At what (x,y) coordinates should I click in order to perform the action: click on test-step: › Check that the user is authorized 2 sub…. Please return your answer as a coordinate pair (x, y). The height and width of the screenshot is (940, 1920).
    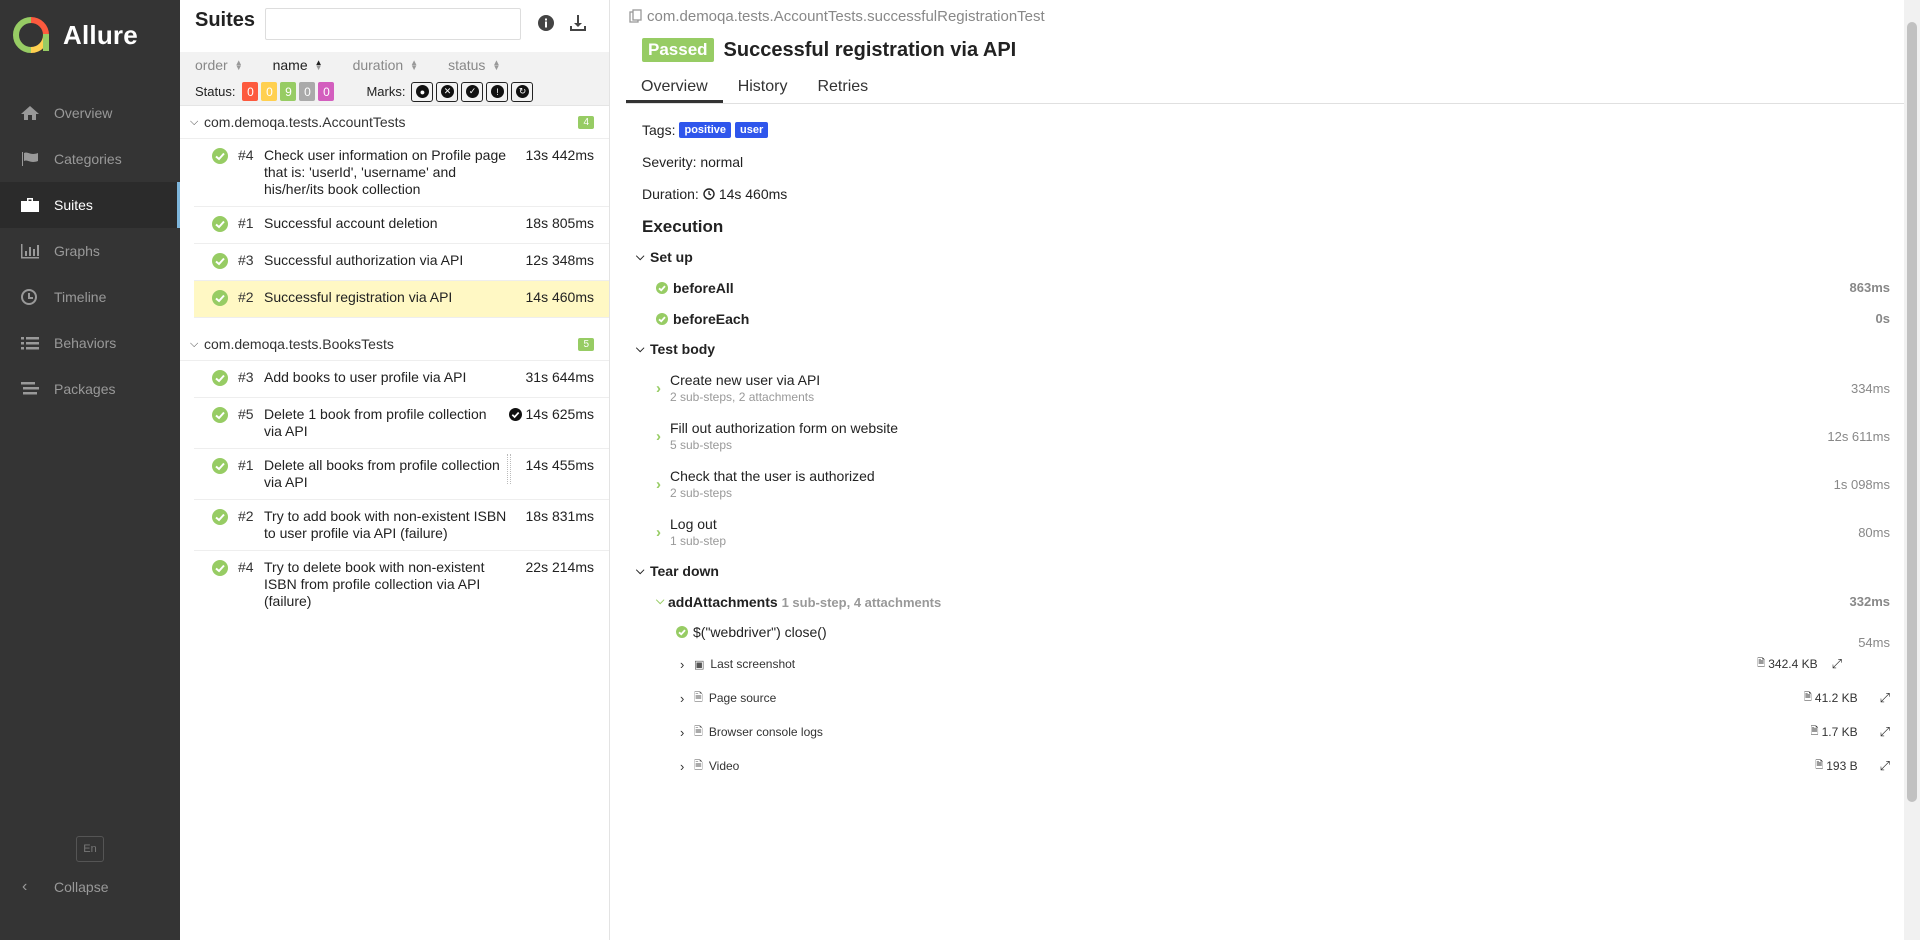
    Looking at the image, I should click on (1273, 484).